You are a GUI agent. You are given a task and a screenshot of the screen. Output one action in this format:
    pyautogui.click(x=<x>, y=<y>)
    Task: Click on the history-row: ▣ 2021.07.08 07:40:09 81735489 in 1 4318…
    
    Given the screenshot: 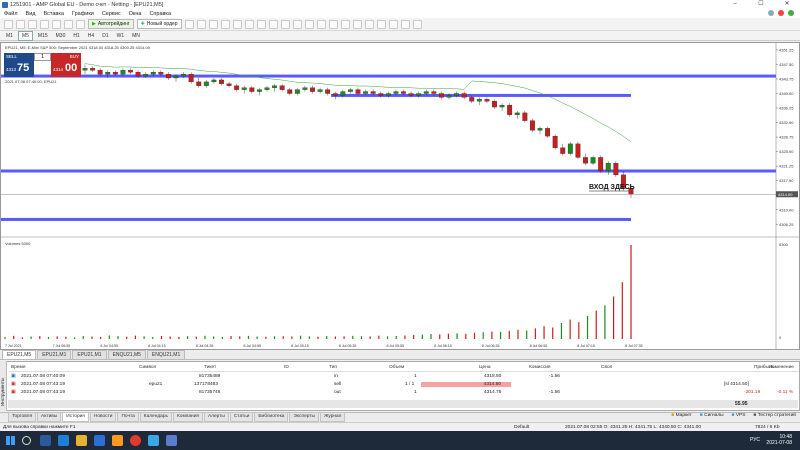 What is the action you would take?
    pyautogui.click(x=404, y=377)
    